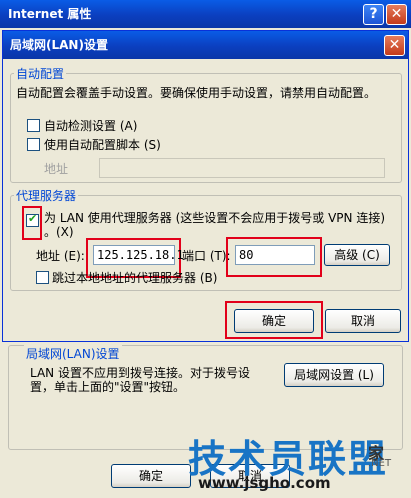 Image resolution: width=411 pixels, height=498 pixels. I want to click on ok-button: 确定, so click(274, 321).